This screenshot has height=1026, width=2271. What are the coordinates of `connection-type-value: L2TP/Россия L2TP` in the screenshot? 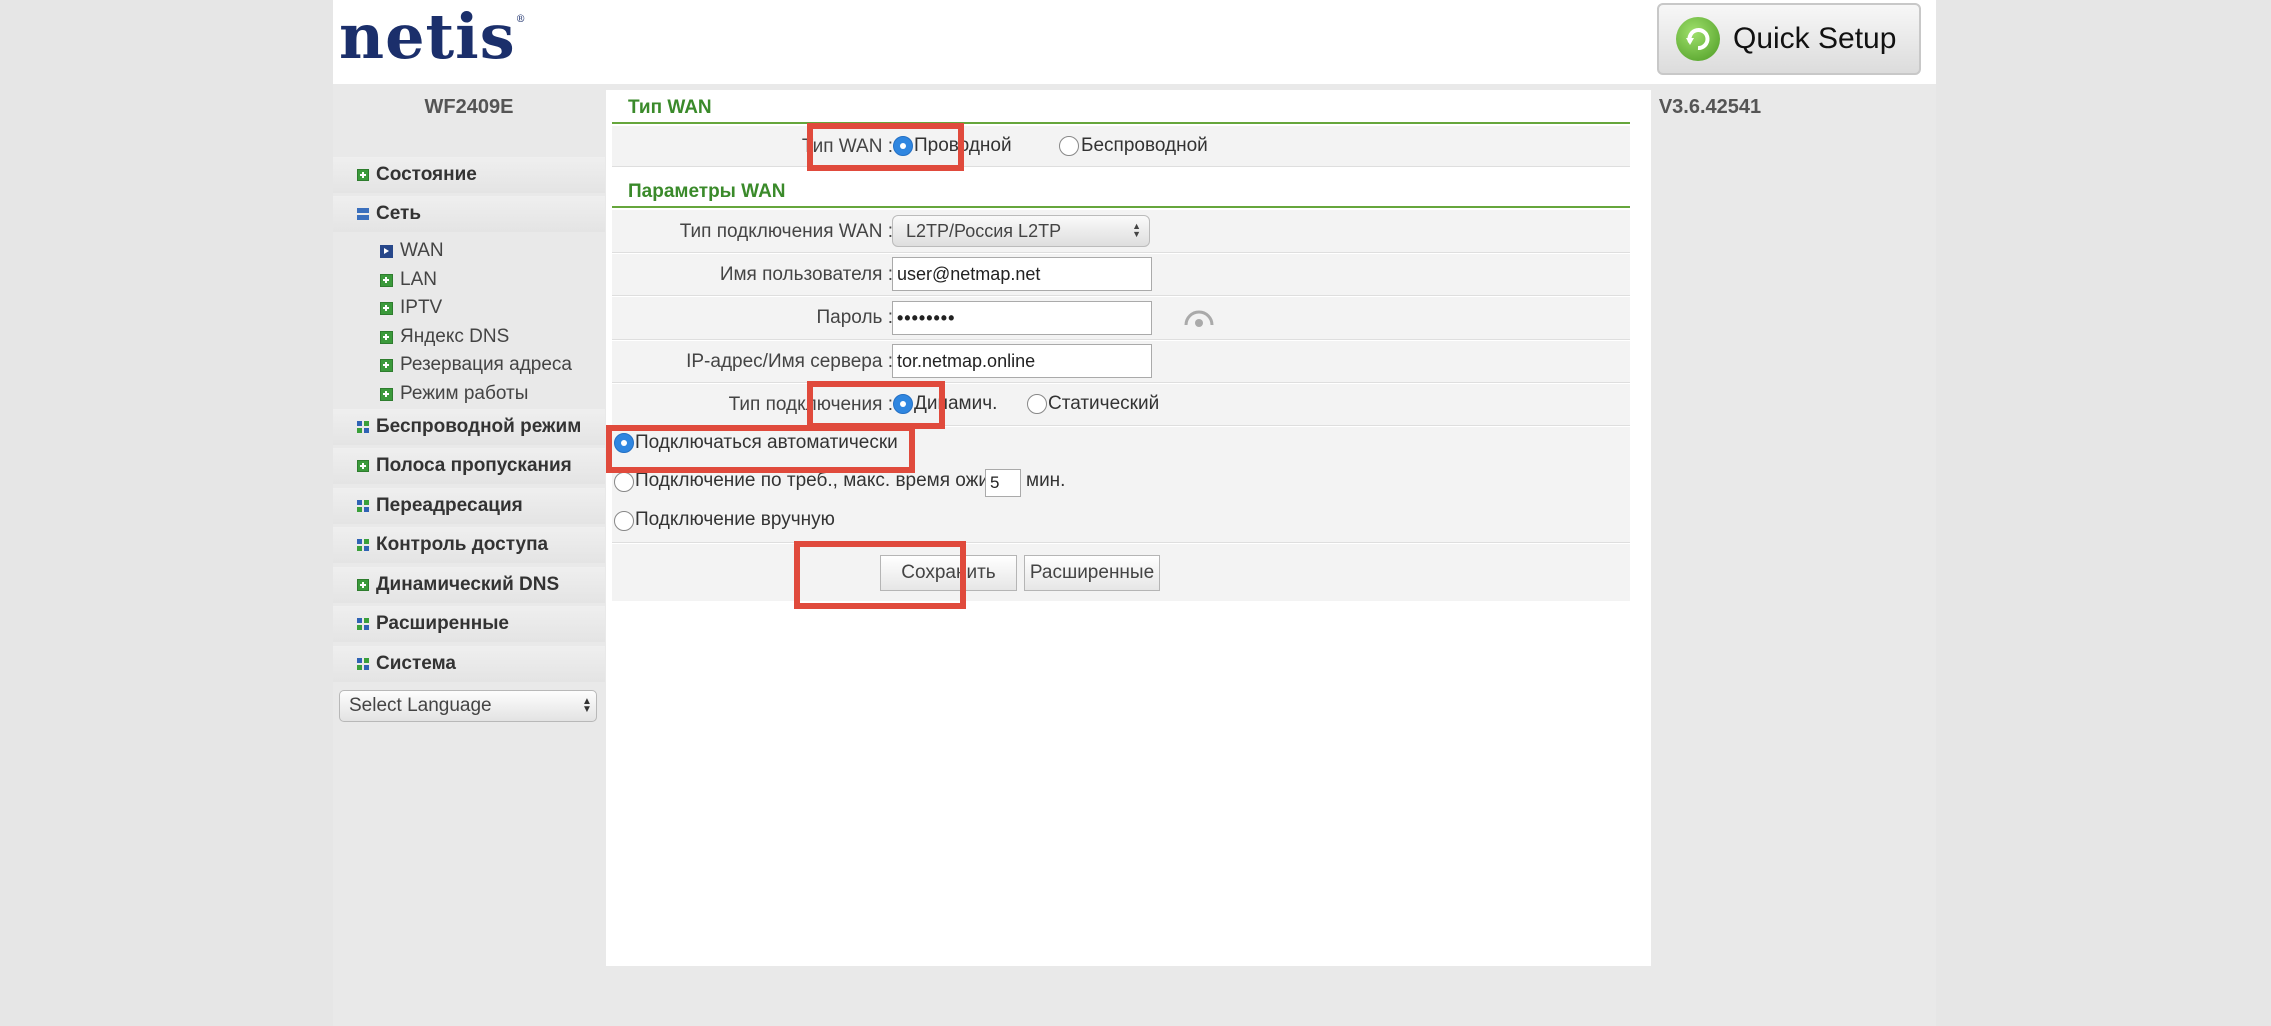 It's located at (984, 231).